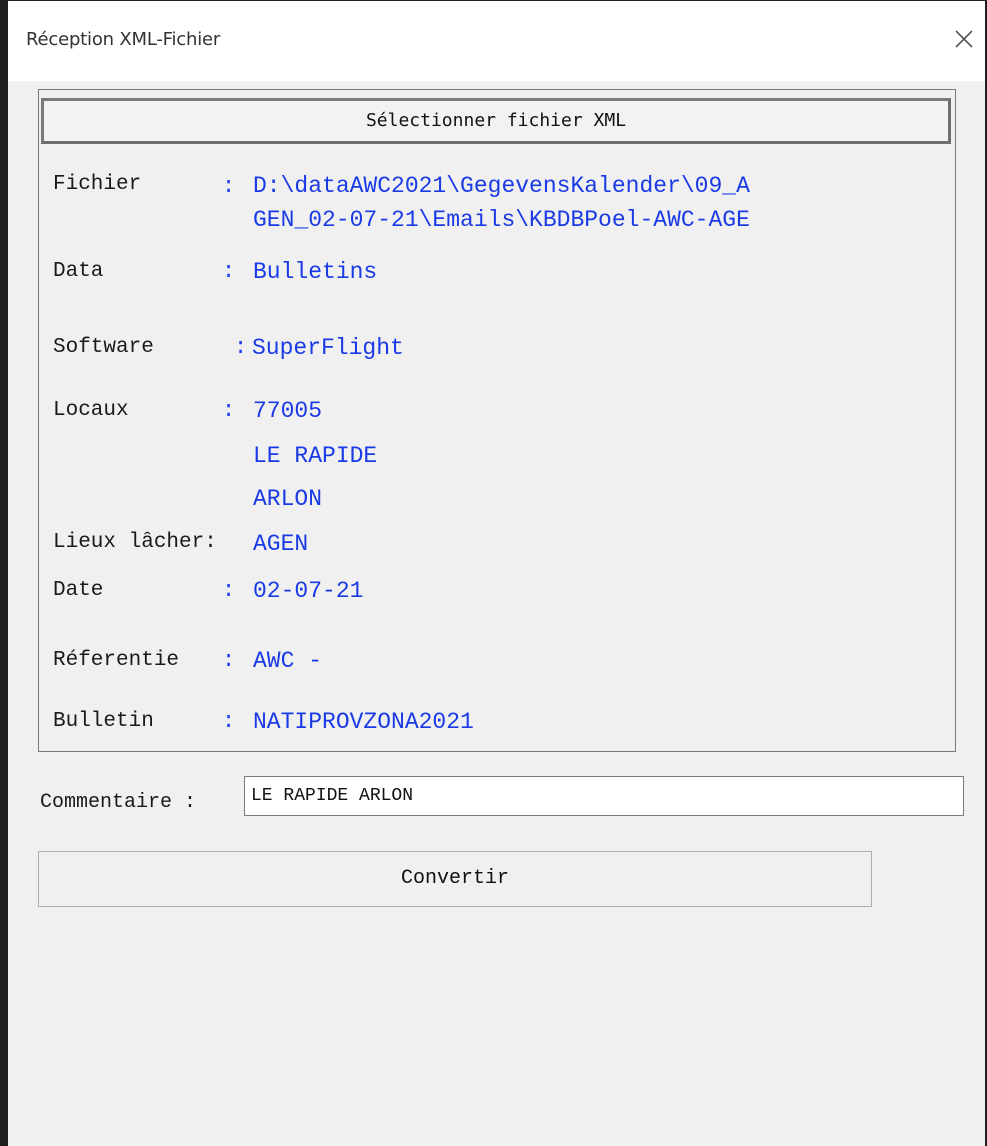 The image size is (987, 1146). Describe the element at coordinates (116, 660) in the screenshot. I see `referentie-label: Réferentie` at that location.